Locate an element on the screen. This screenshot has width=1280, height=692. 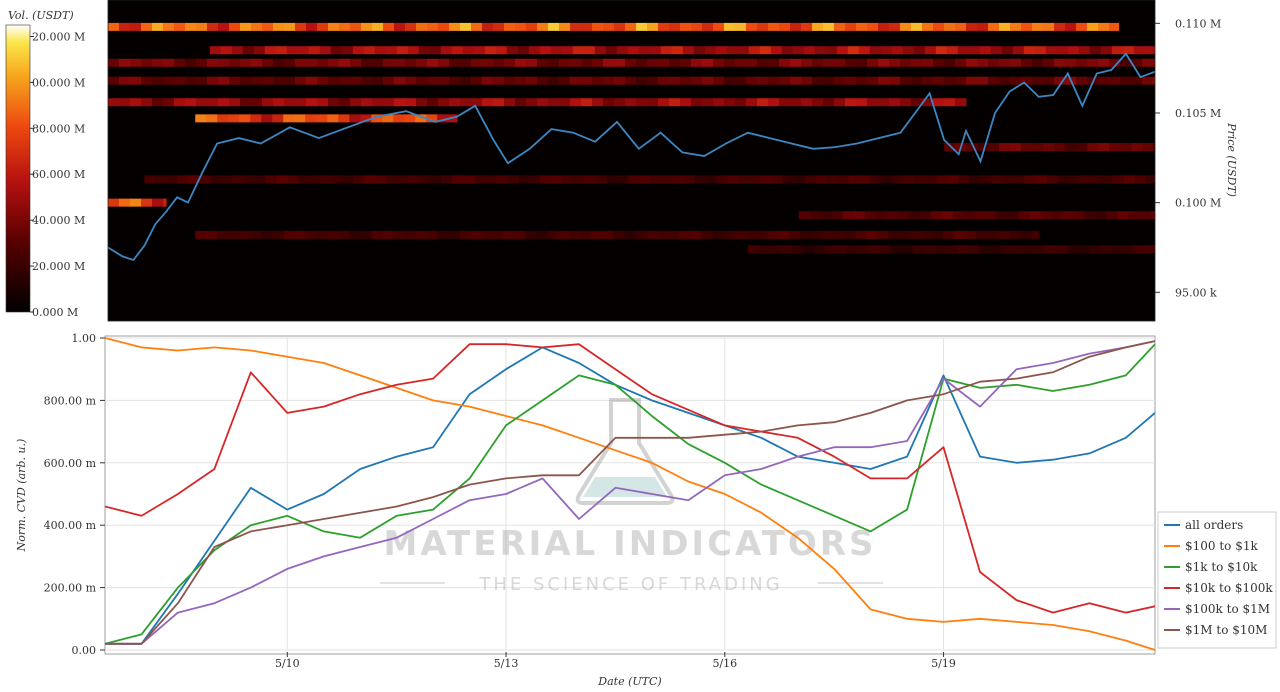
watermark-title: MATERIAL INDICATORS is located at coordinates (630, 544).